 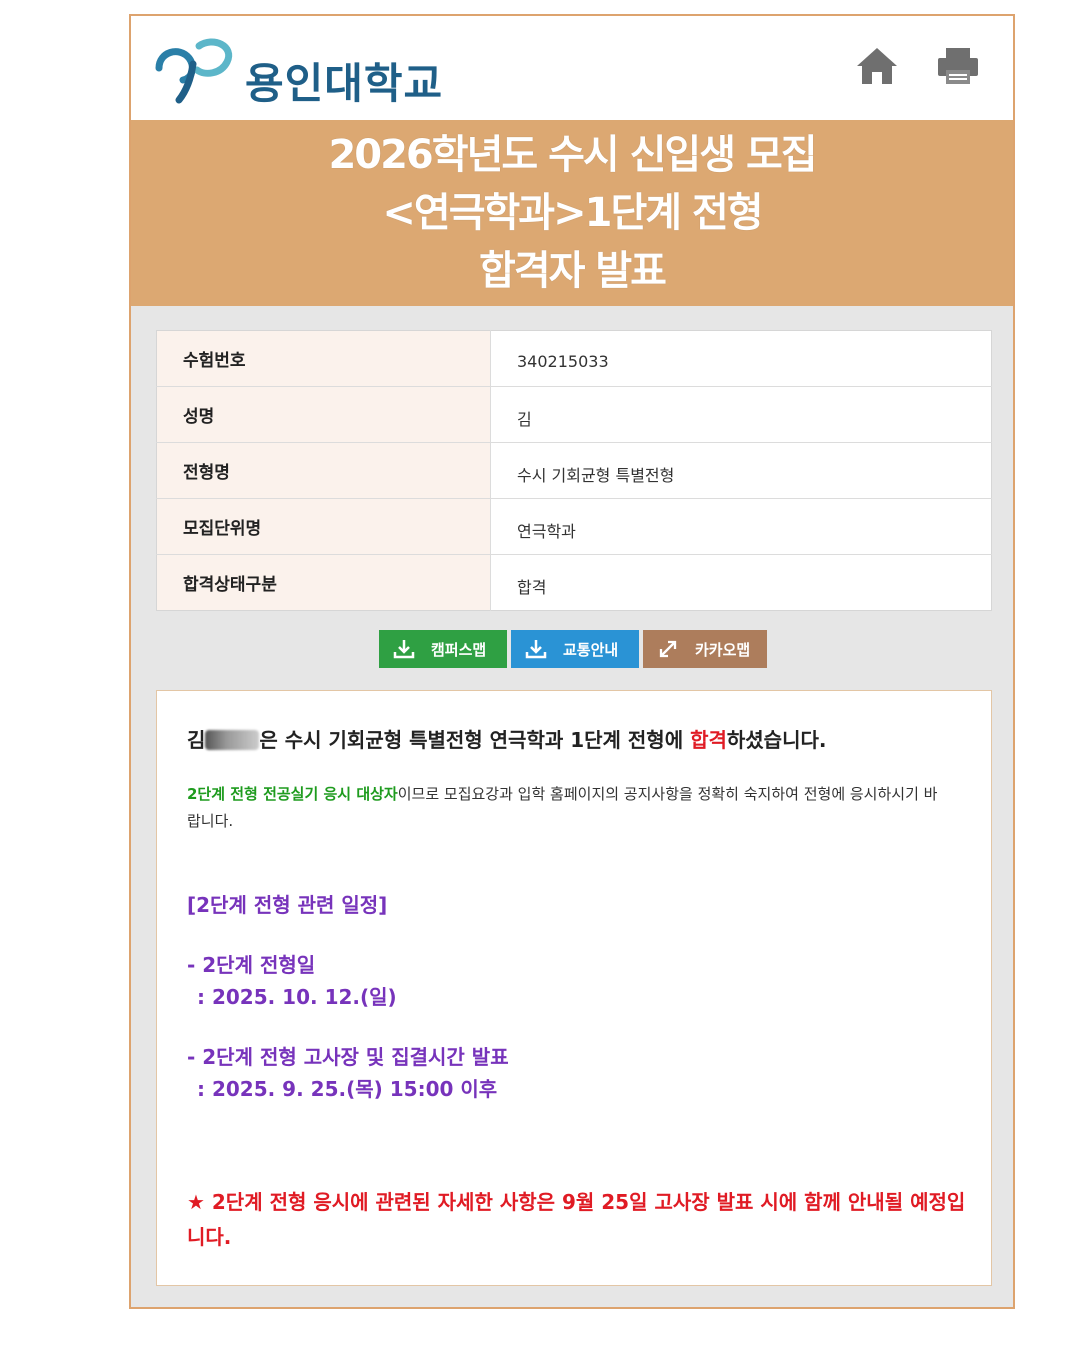 What do you see at coordinates (323, 414) in the screenshot?
I see `row-label-name: 성명` at bounding box center [323, 414].